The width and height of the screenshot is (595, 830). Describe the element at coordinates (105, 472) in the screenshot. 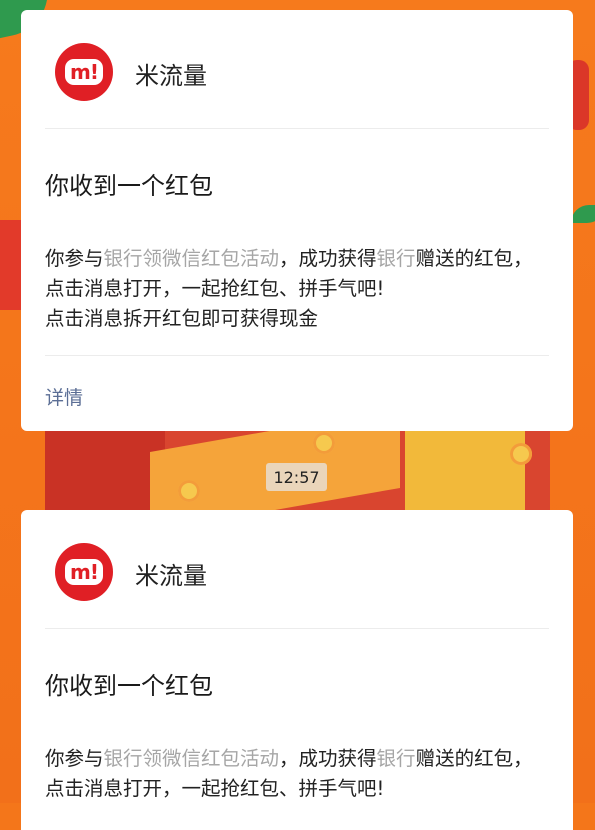

I see `figure-sleeve` at that location.